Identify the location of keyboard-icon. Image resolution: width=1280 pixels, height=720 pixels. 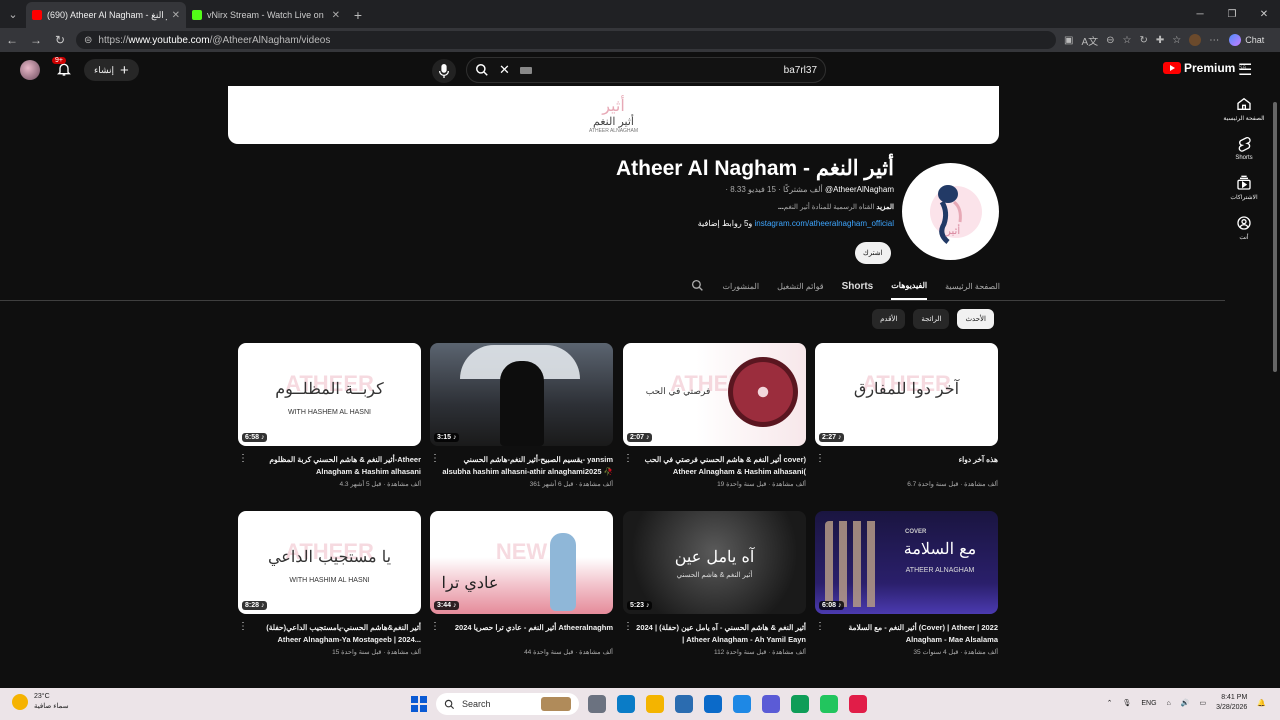
(525, 70).